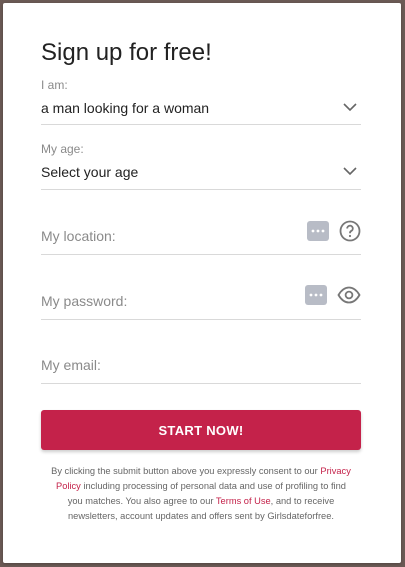  I want to click on location-input: My location:, so click(201, 237).